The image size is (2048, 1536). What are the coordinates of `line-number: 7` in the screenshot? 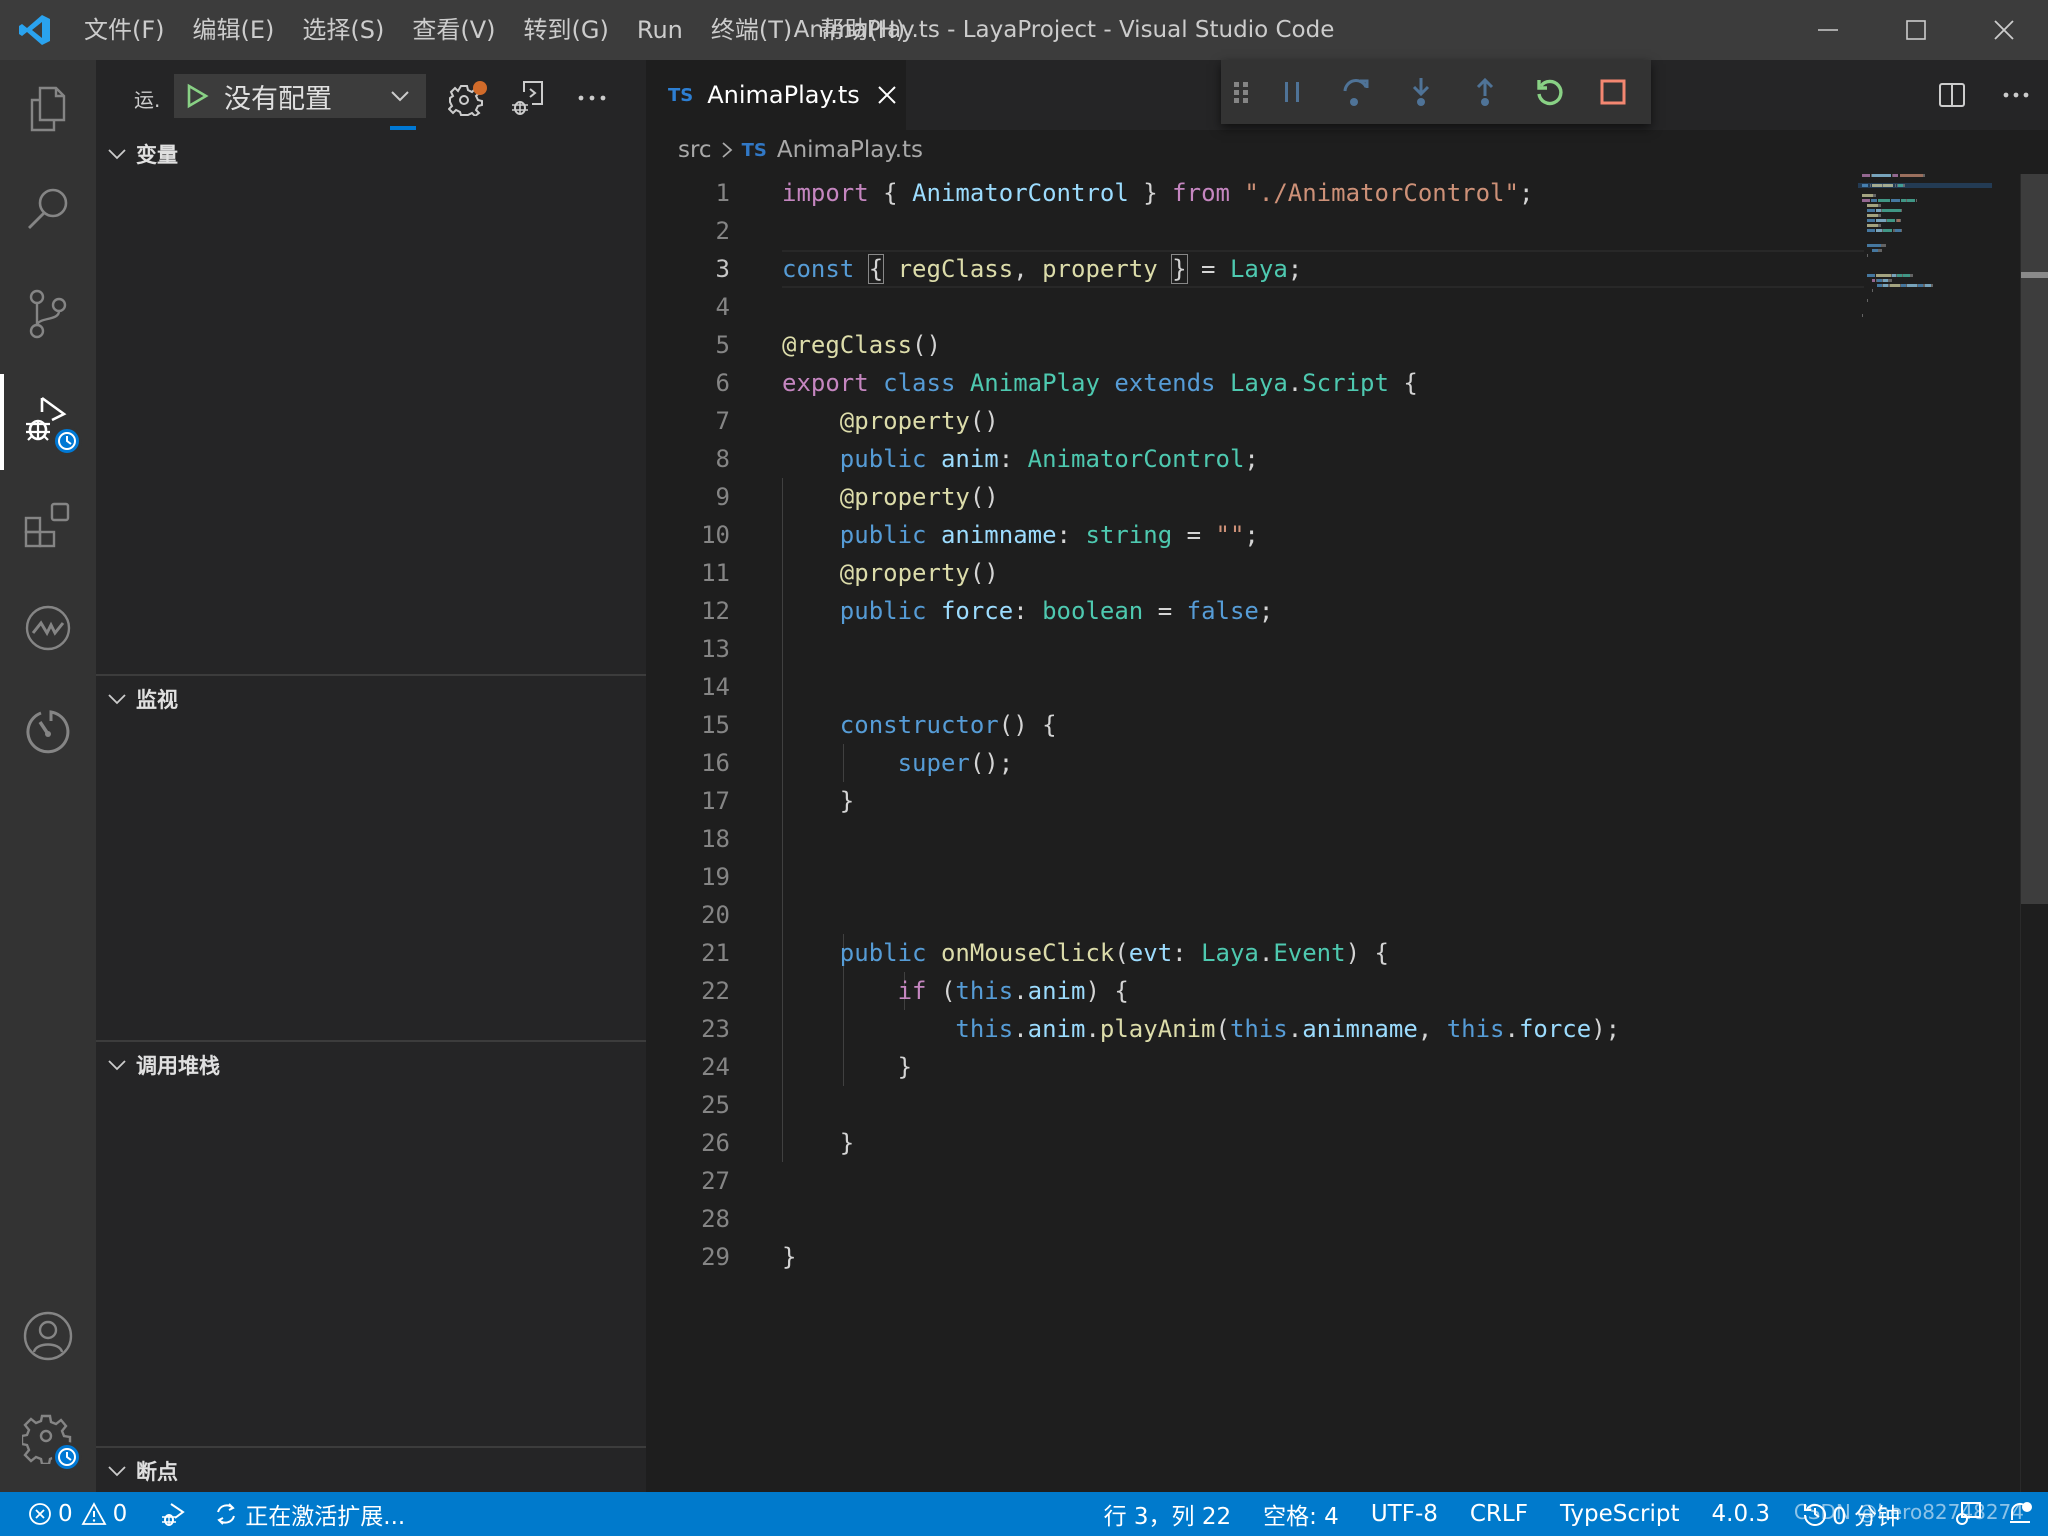 It's located at (688, 421).